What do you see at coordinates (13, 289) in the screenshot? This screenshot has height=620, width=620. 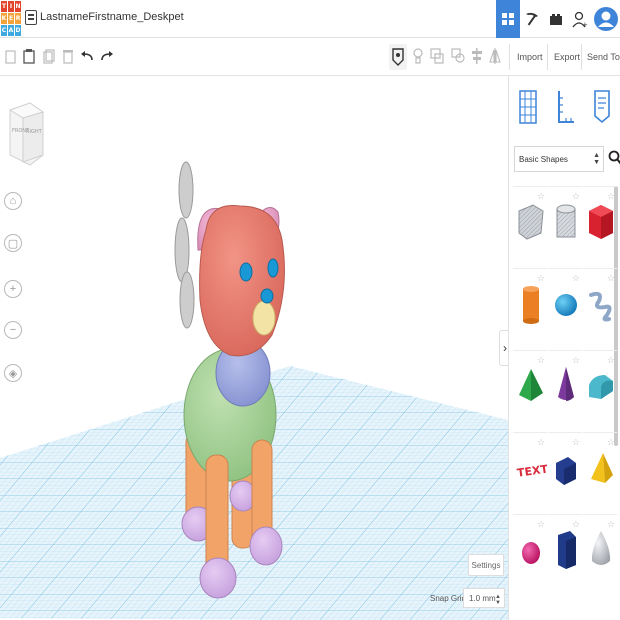 I see `zoom-in-icon: +` at bounding box center [13, 289].